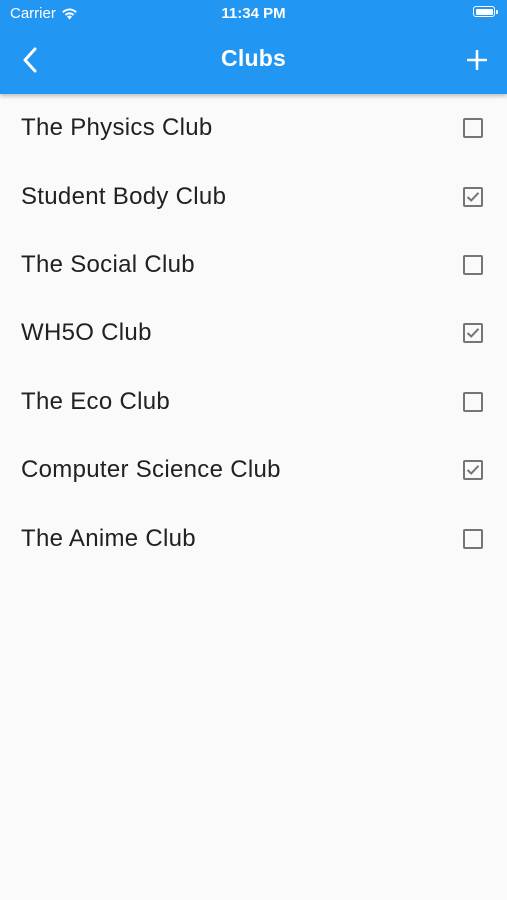 This screenshot has height=900, width=507. I want to click on list-item: The Anime Club, so click(253, 538).